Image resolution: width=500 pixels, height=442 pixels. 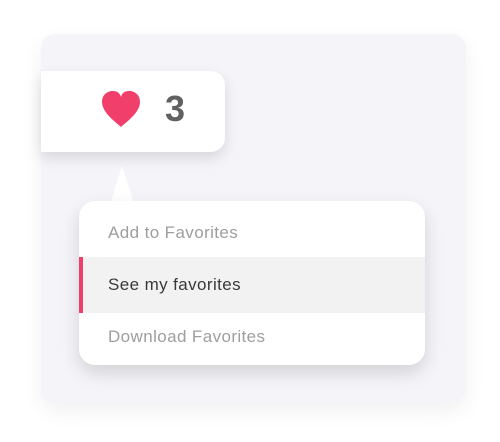 What do you see at coordinates (121, 109) in the screenshot?
I see `heart-icon` at bounding box center [121, 109].